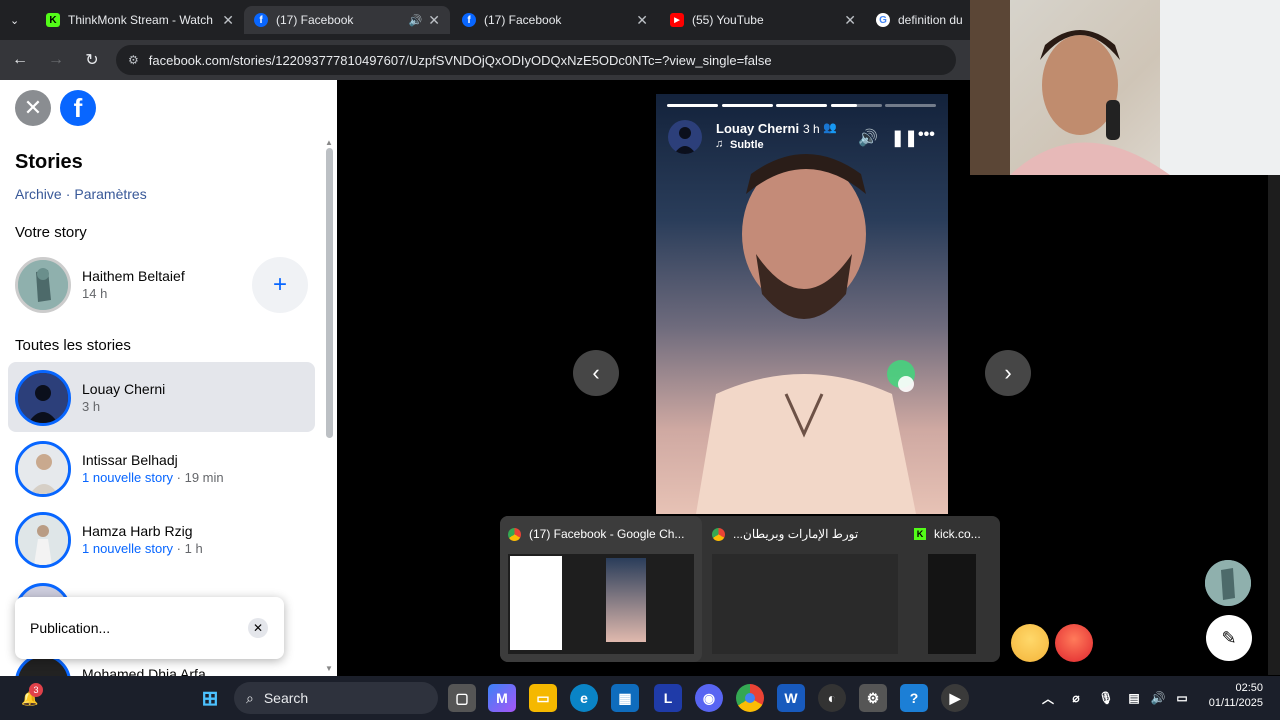 This screenshot has height=720, width=1280. What do you see at coordinates (1228, 583) in the screenshot?
I see `my-story-avatar` at bounding box center [1228, 583].